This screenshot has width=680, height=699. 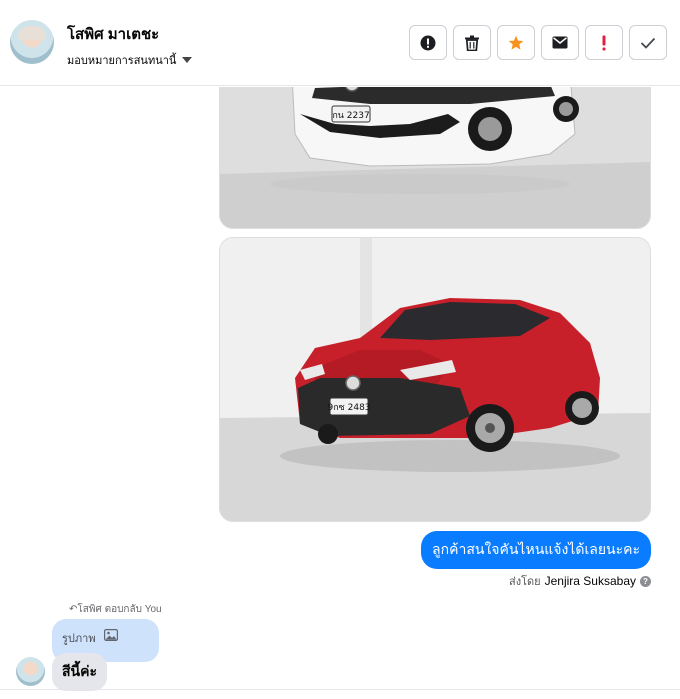 What do you see at coordinates (525, 582) in the screenshot?
I see `sent-by-prefix: ส่งโดย` at bounding box center [525, 582].